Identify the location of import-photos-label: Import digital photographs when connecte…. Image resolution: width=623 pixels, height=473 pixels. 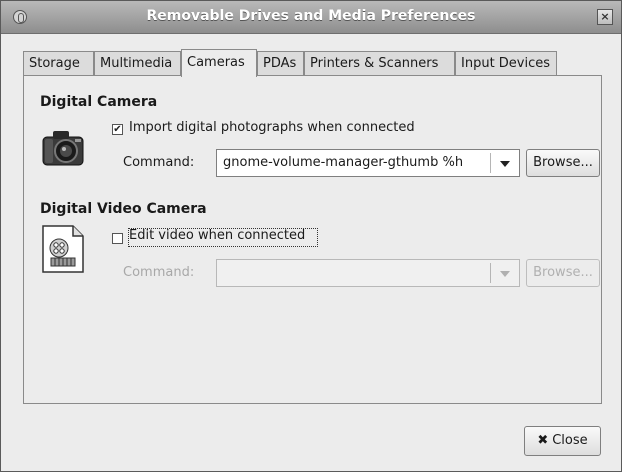
(272, 127).